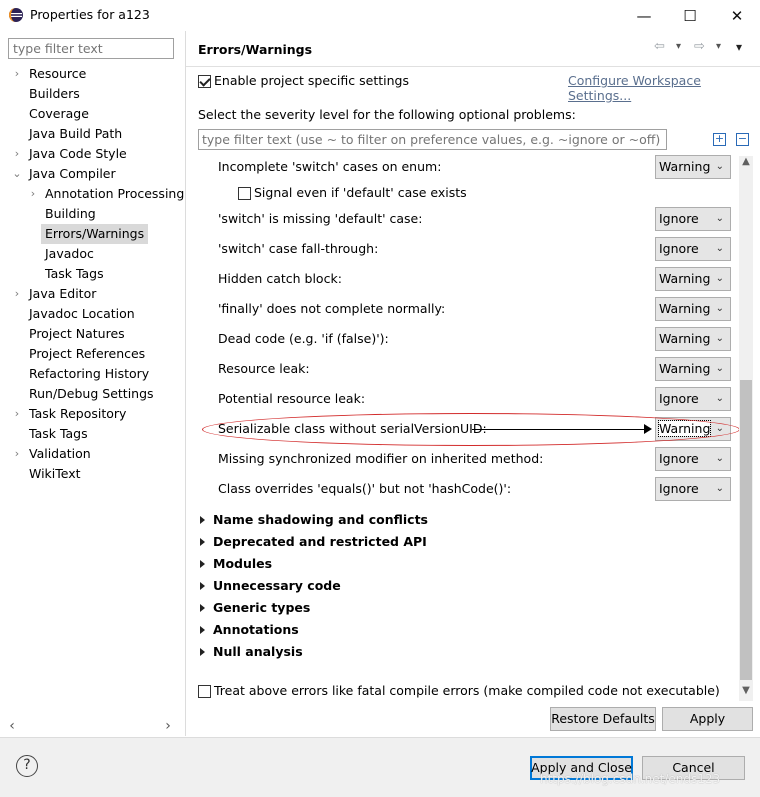 This screenshot has height=797, width=760. I want to click on minimize-button: —, so click(644, 15).